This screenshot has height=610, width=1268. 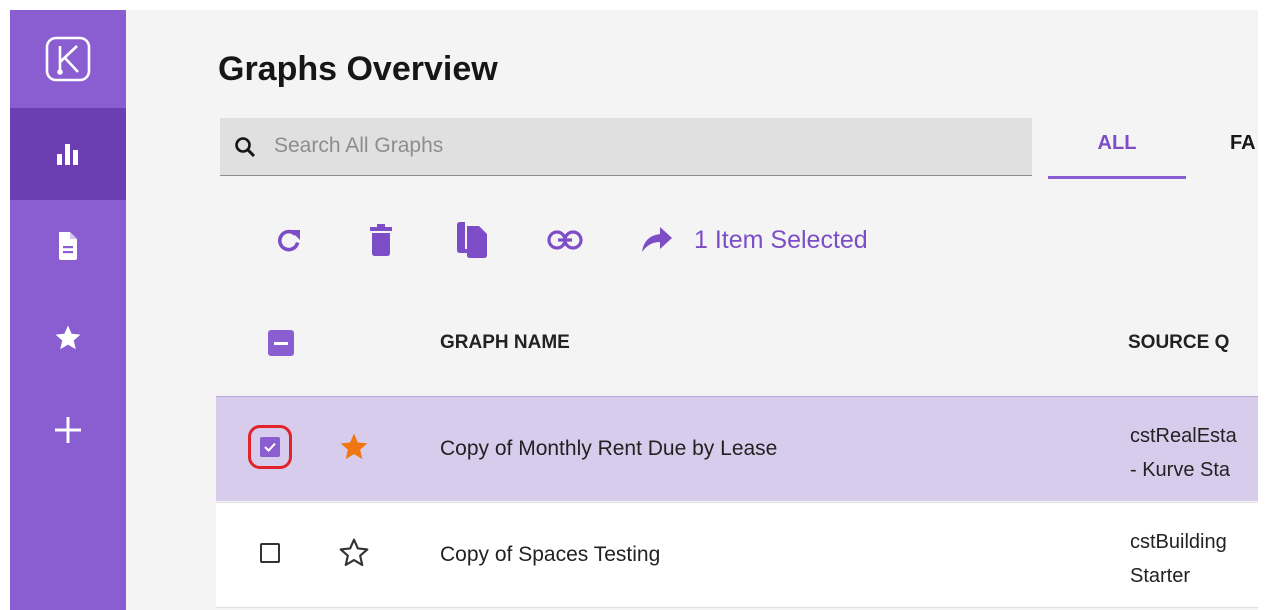 I want to click on link-button, so click(x=565, y=240).